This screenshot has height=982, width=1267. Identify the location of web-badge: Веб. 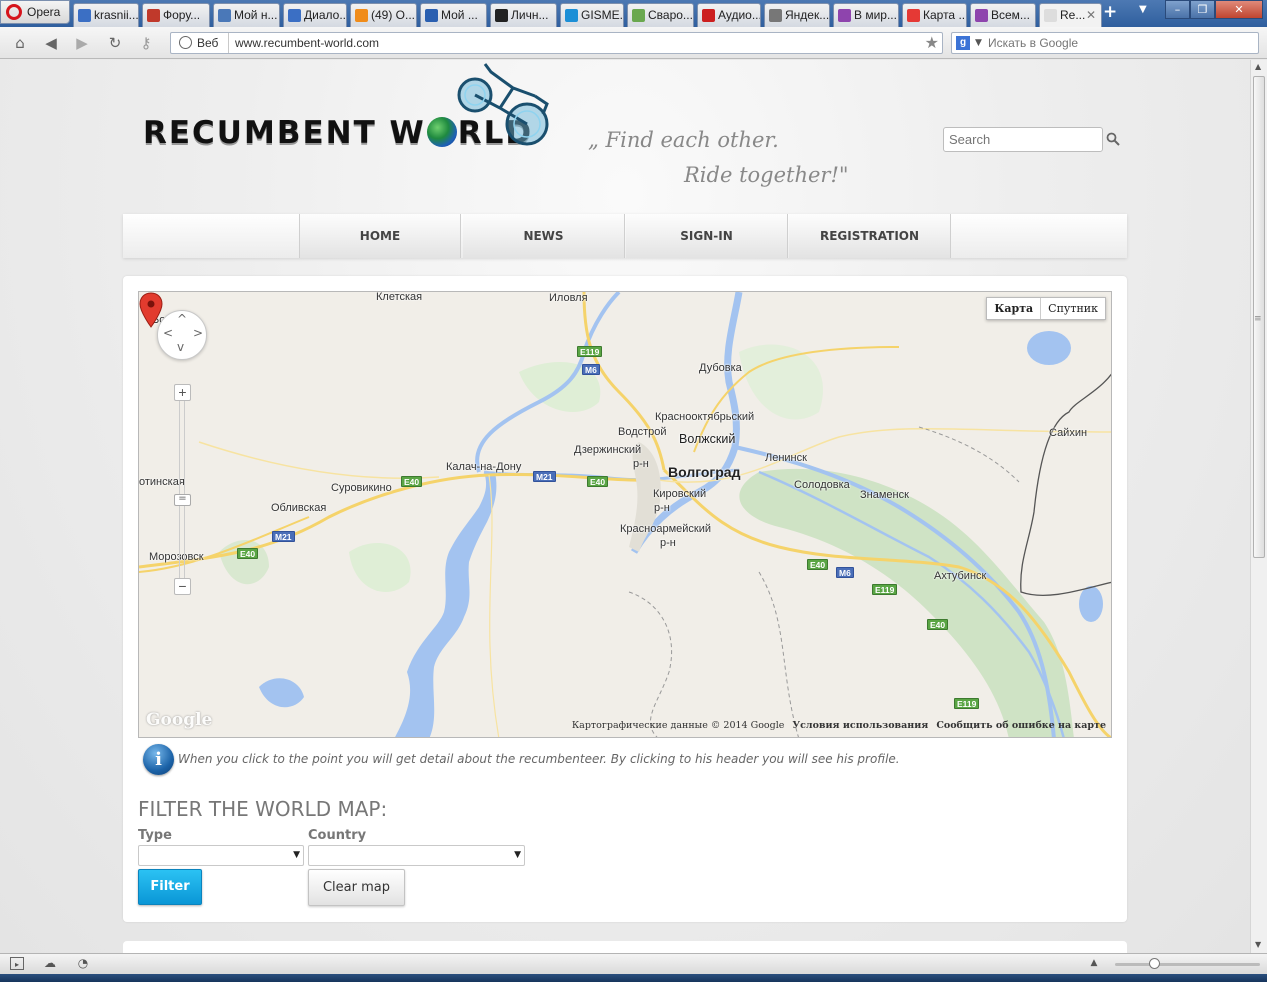
(200, 43).